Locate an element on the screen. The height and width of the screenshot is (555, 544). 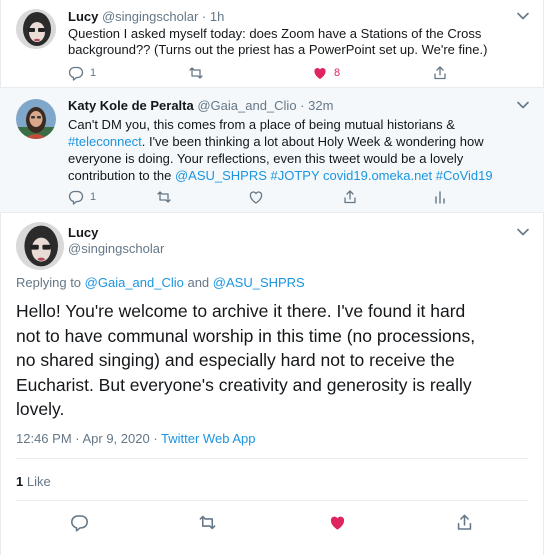
tweet-actions: 1 is located at coordinates (268, 199).